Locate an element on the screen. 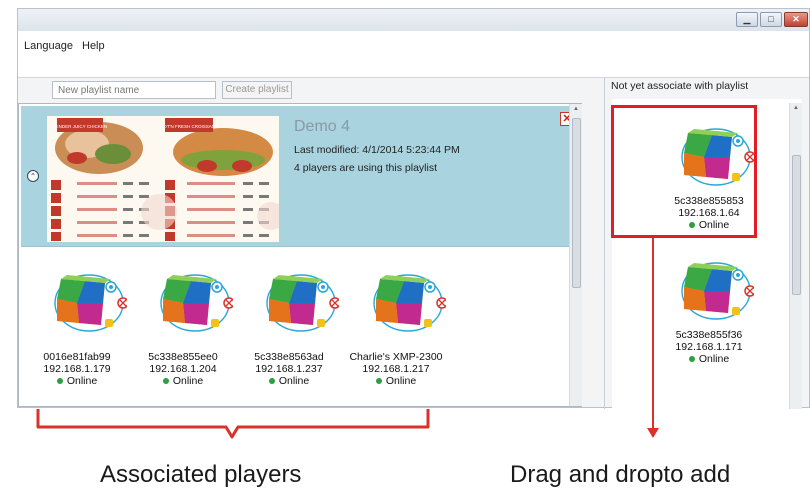  menu-language: Language is located at coordinates (48, 46).